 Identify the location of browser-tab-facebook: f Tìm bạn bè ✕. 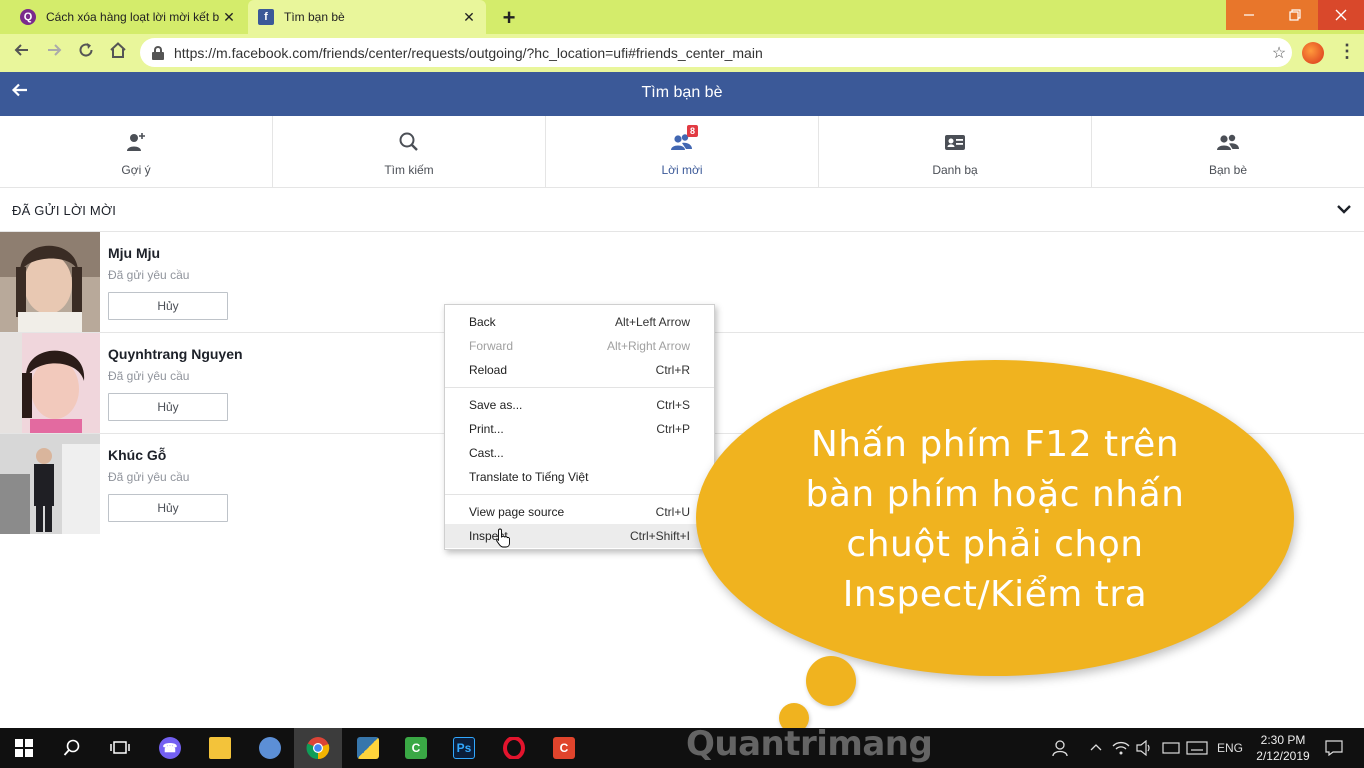
(367, 17).